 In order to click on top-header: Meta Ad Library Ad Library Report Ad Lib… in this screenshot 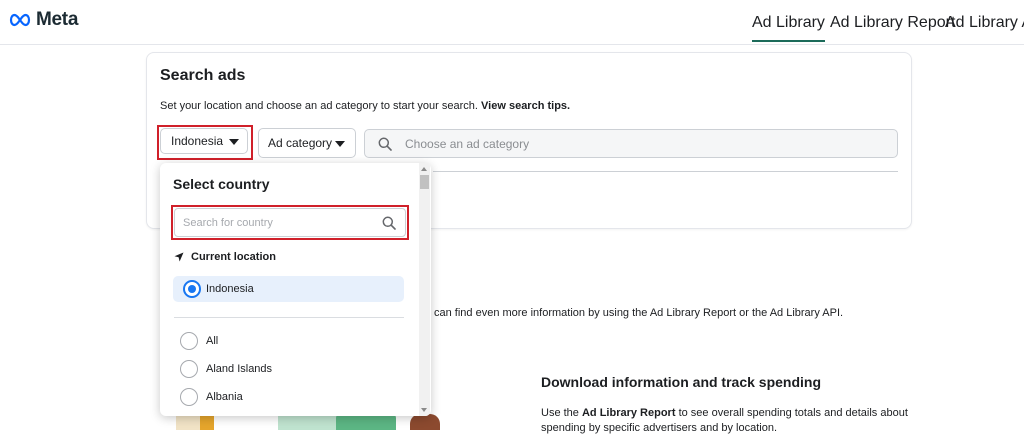, I will do `click(512, 22)`.